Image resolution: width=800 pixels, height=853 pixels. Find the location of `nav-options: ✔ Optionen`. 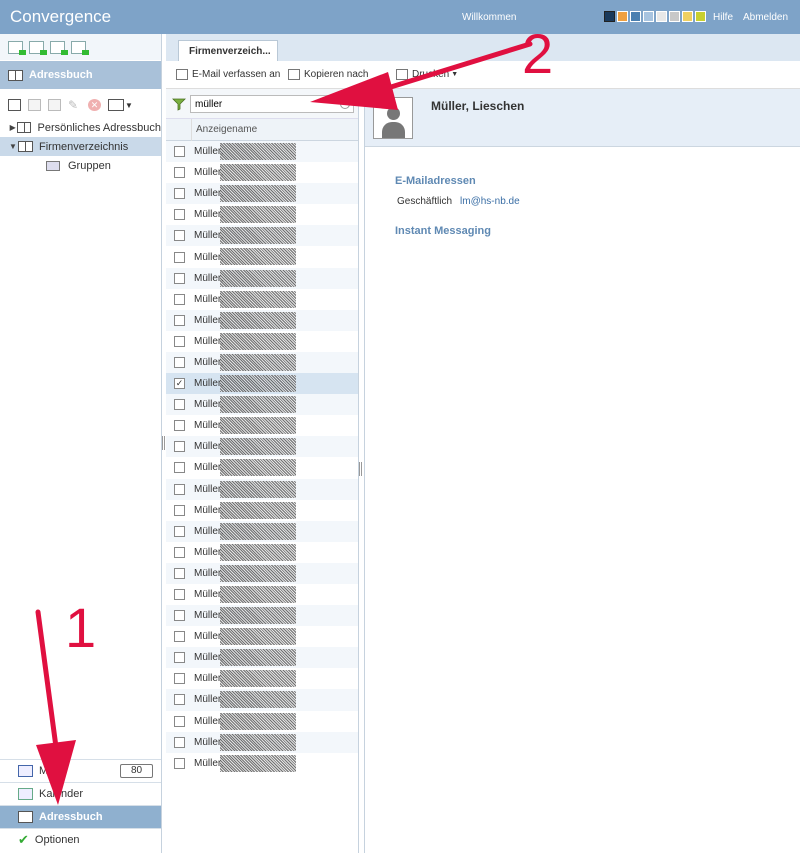

nav-options: ✔ Optionen is located at coordinates (80, 839).